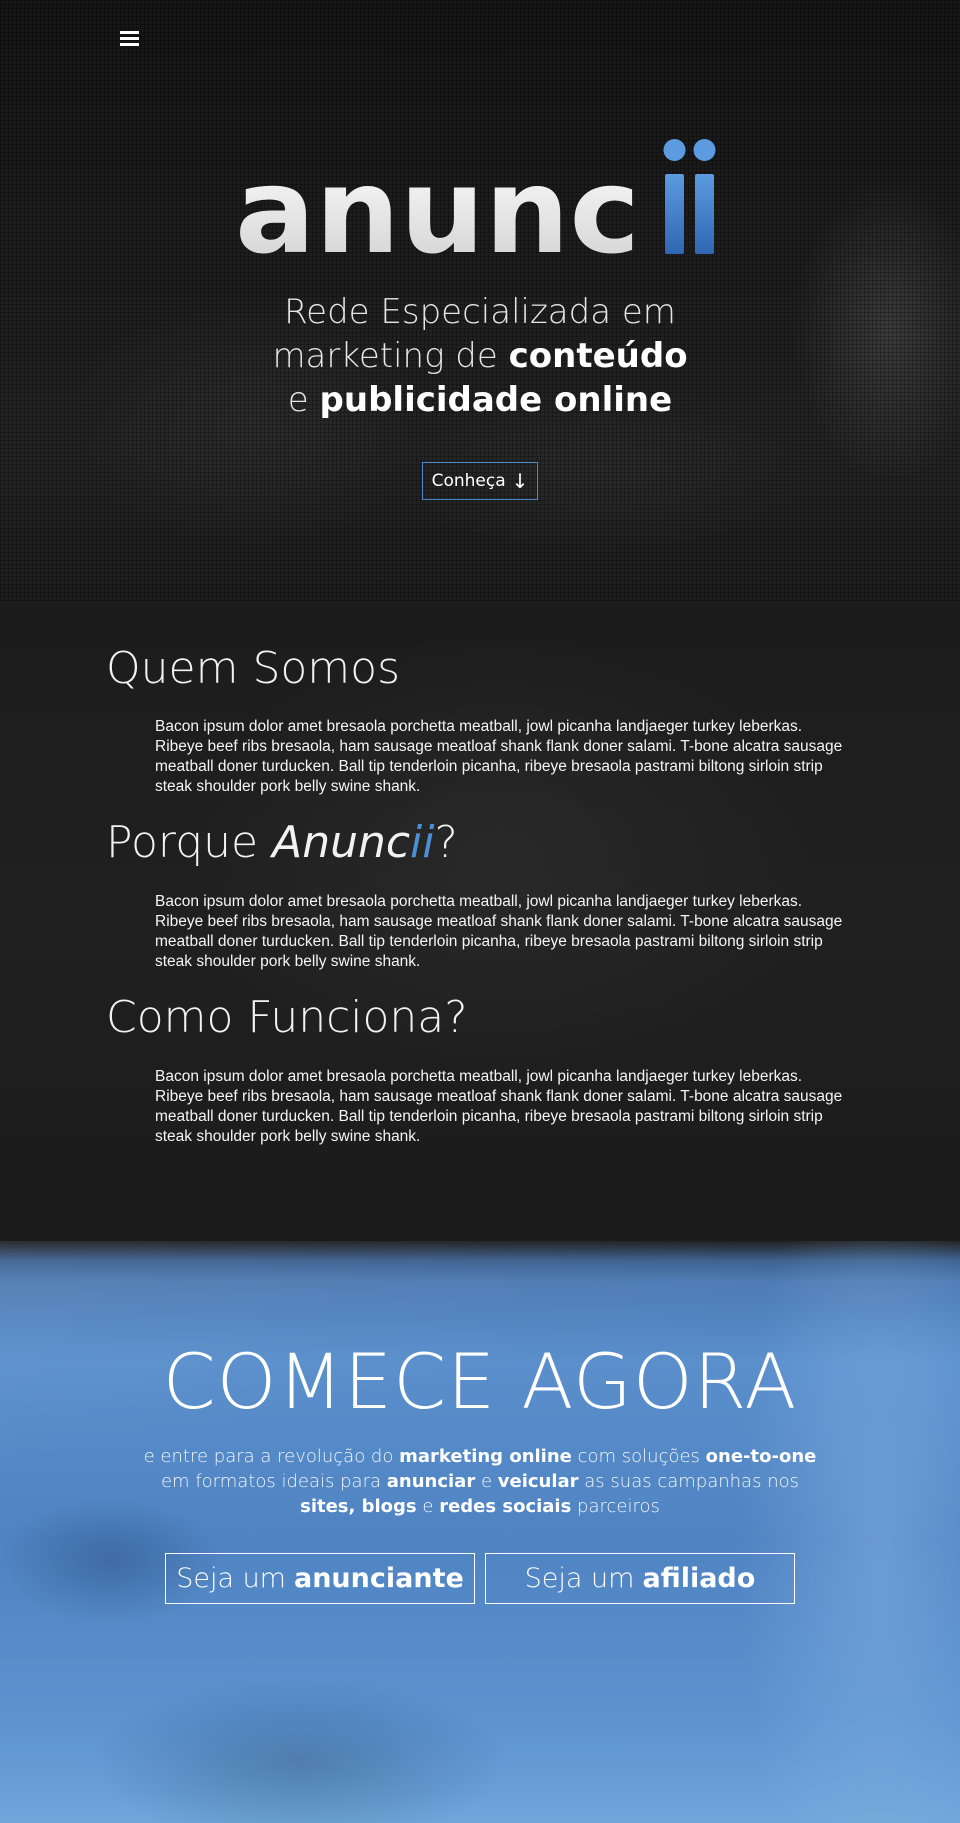  Describe the element at coordinates (496, 400) in the screenshot. I see `tagline-line-3-bold: publicidade online` at that location.